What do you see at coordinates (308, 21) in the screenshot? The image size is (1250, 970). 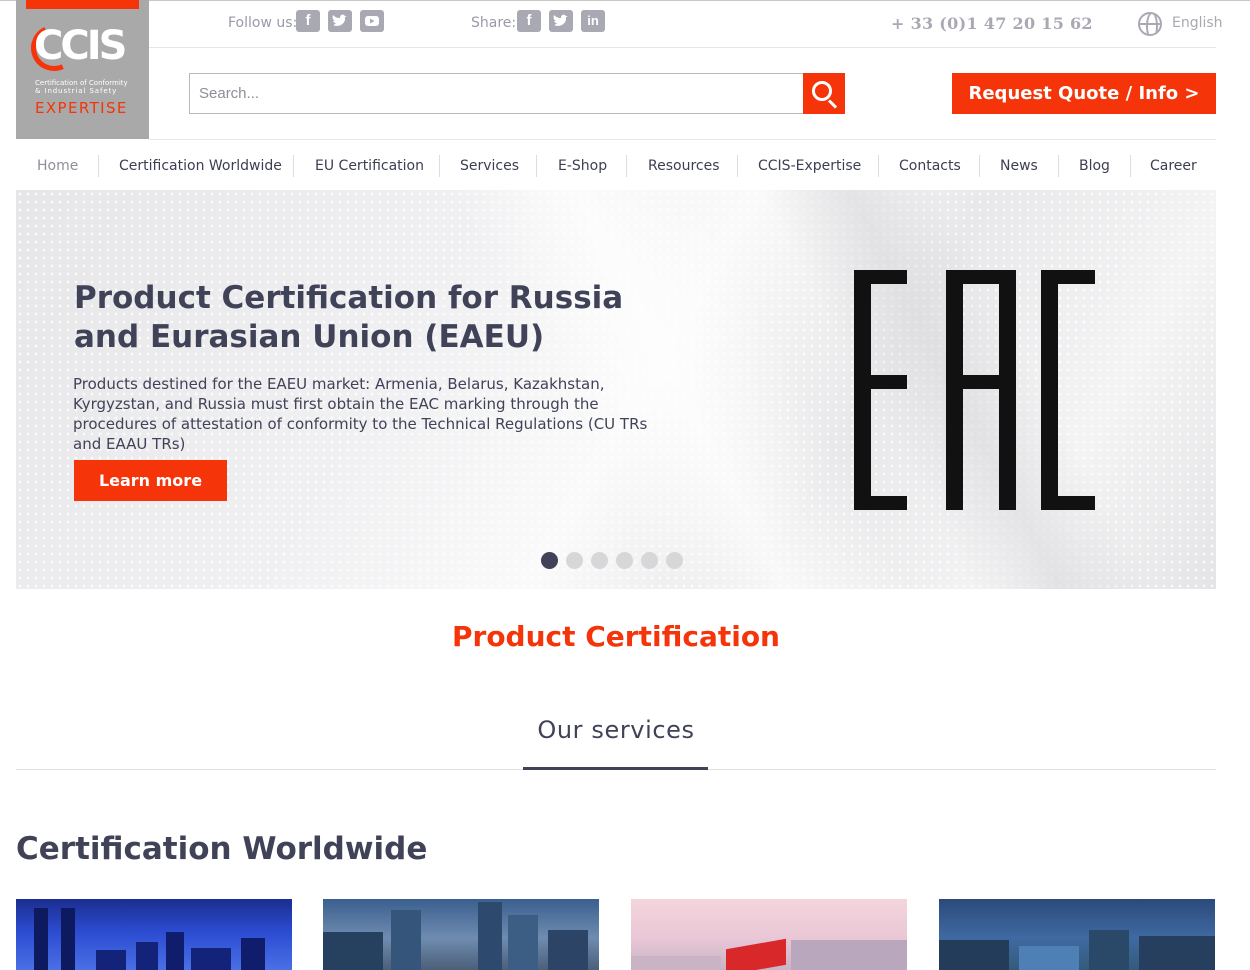 I see `follow-facebook-icon: f` at bounding box center [308, 21].